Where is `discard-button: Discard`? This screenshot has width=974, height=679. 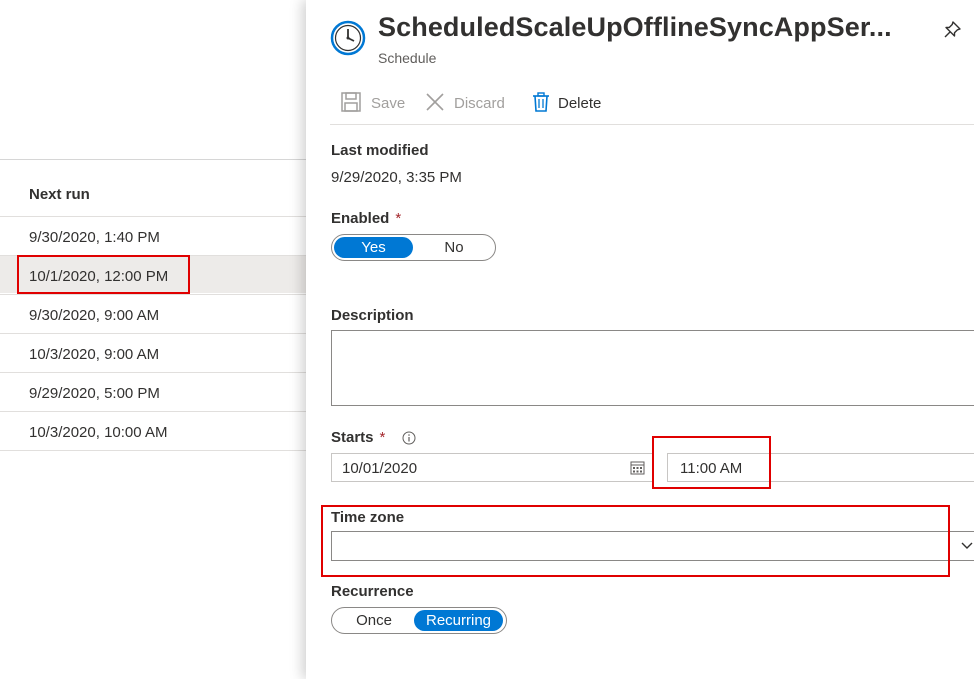
discard-button: Discard is located at coordinates (469, 103).